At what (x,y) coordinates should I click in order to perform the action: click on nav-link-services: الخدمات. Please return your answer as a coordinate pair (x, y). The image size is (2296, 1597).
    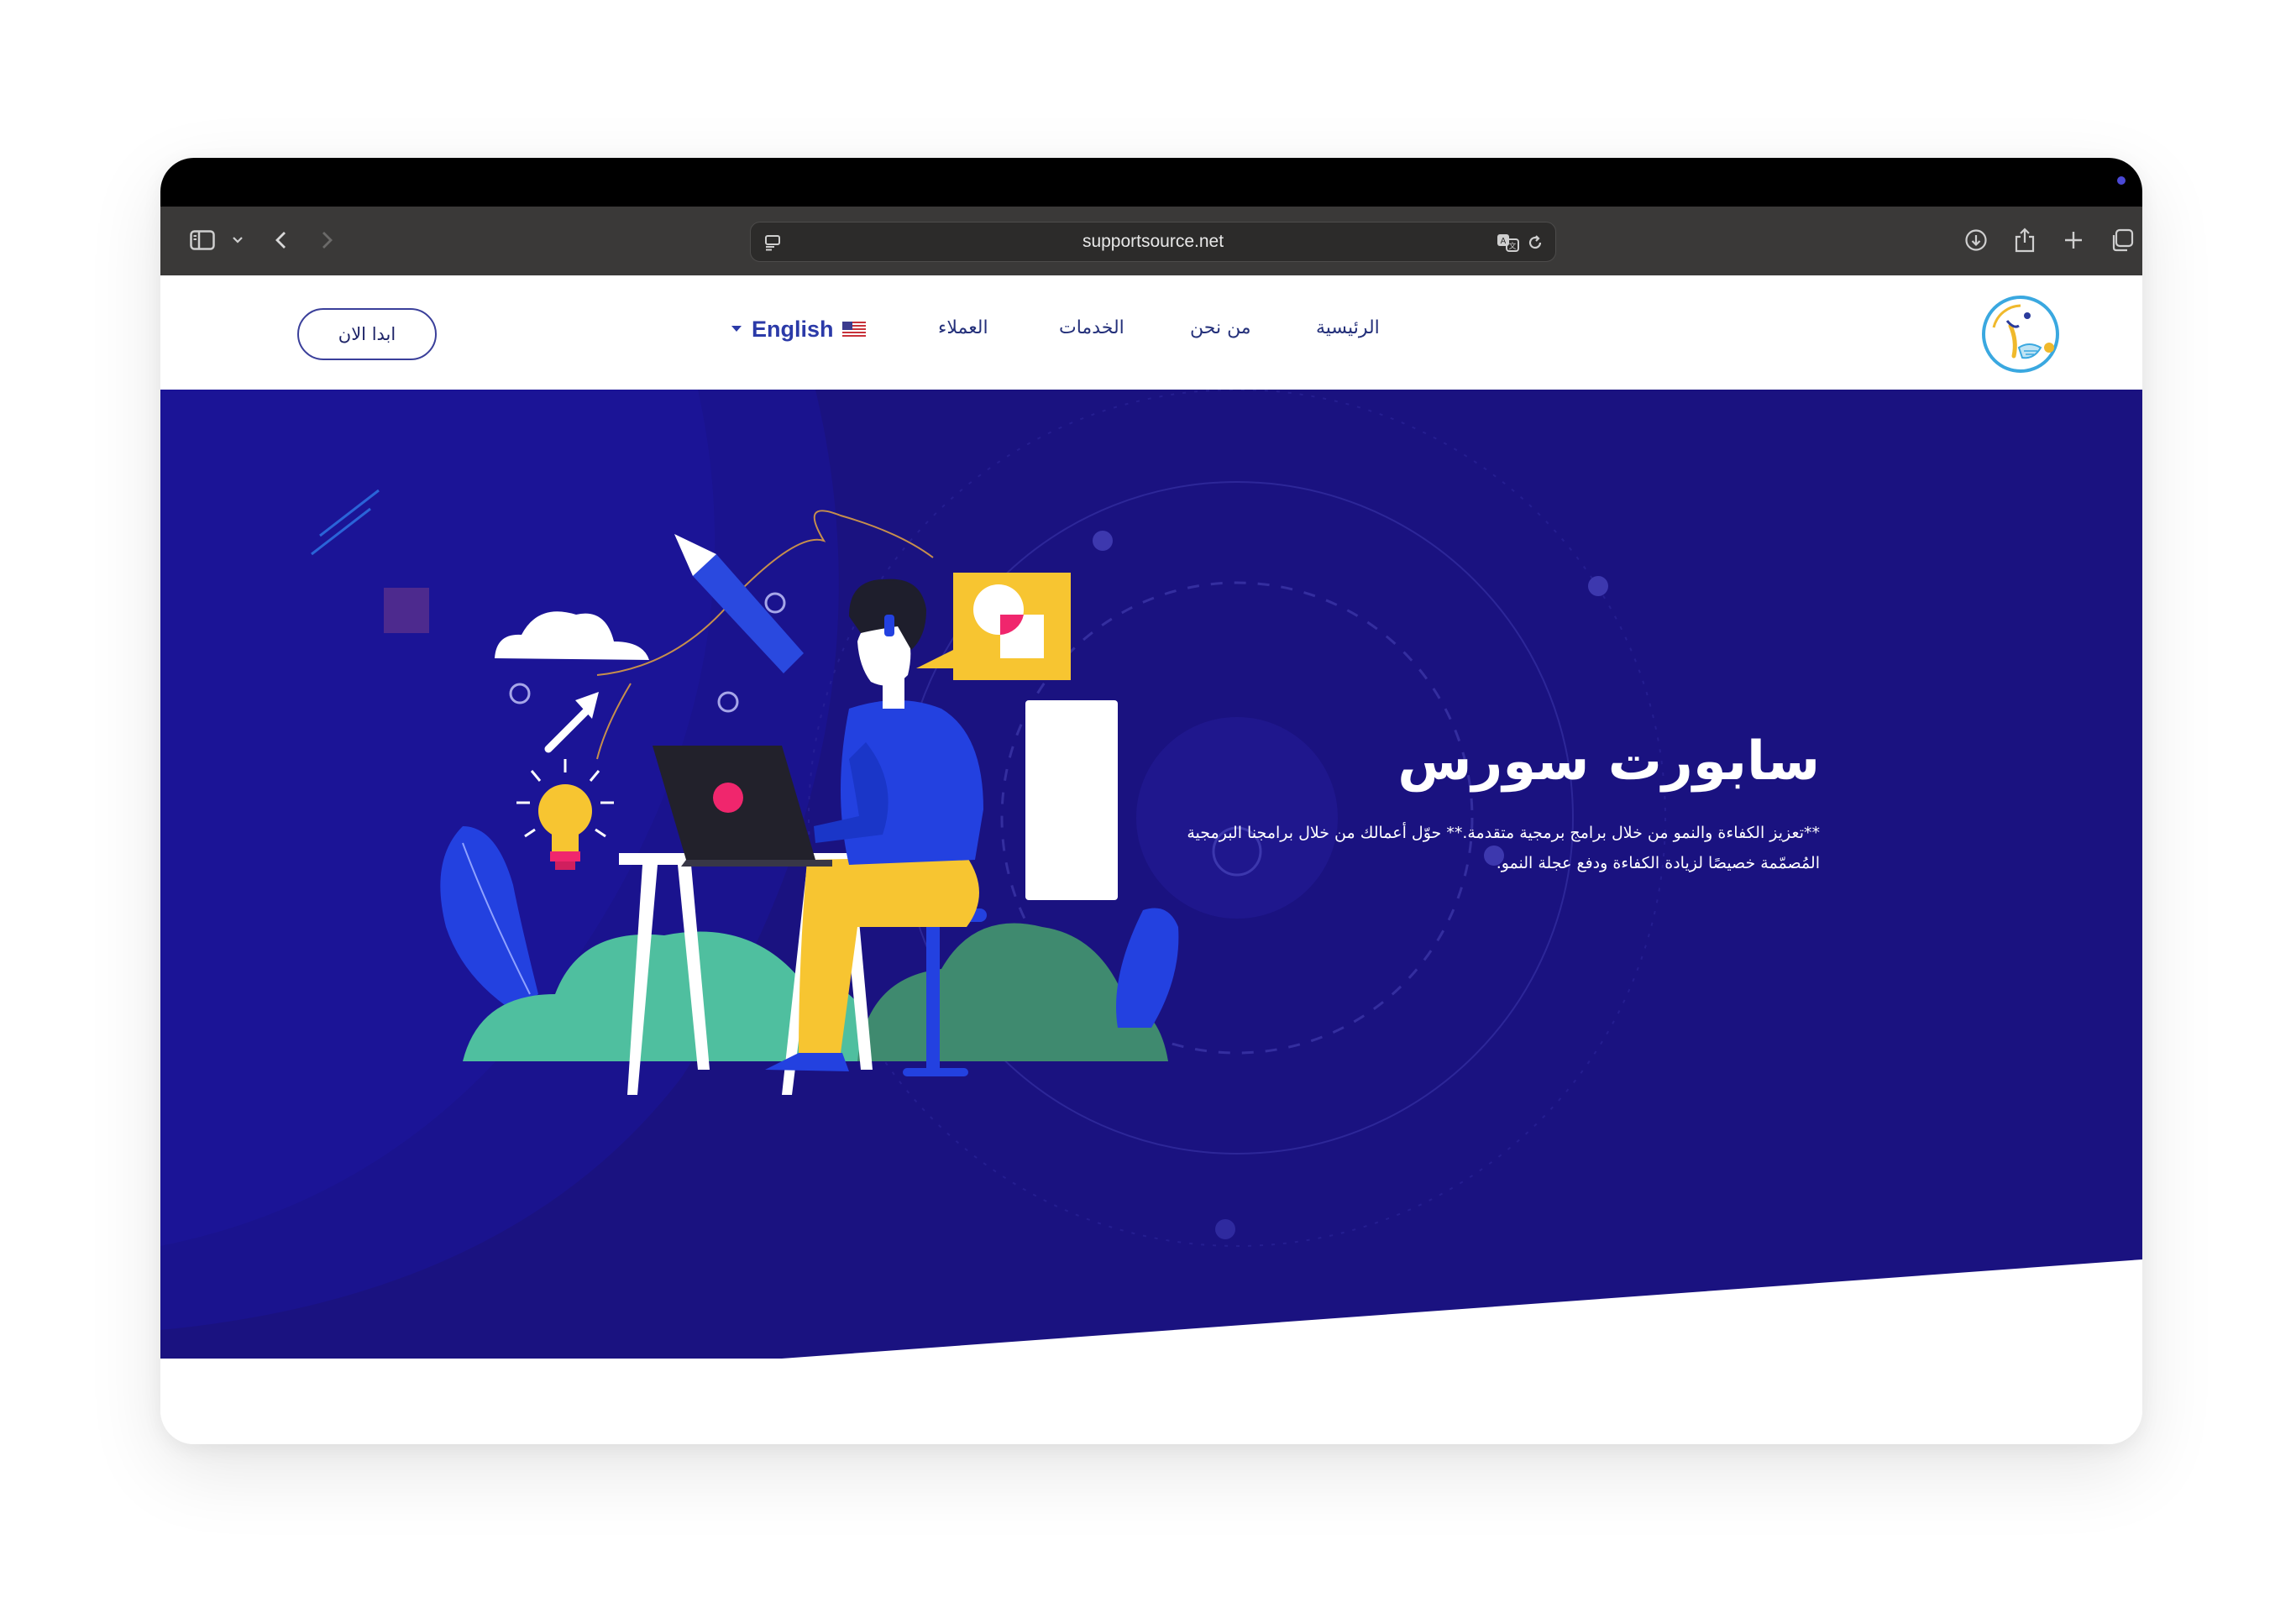
    Looking at the image, I should click on (1091, 327).